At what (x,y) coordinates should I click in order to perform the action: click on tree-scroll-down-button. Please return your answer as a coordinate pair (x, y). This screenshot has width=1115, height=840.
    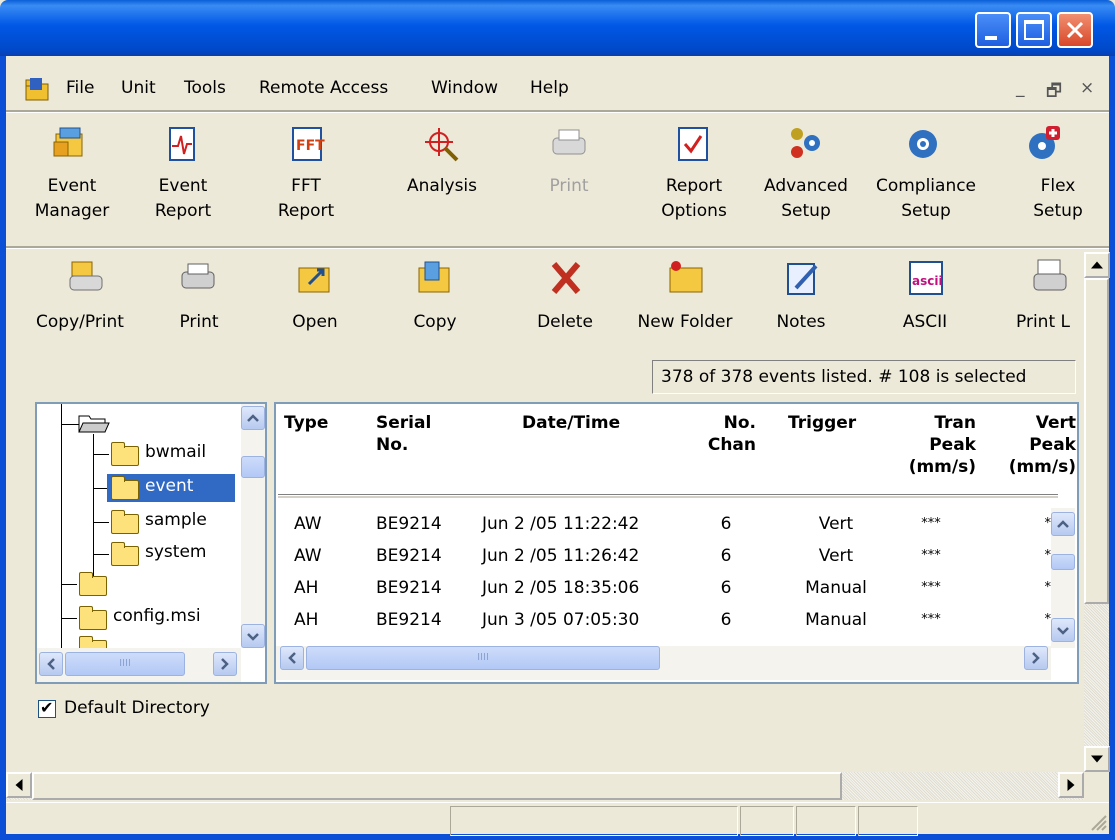
    Looking at the image, I should click on (253, 636).